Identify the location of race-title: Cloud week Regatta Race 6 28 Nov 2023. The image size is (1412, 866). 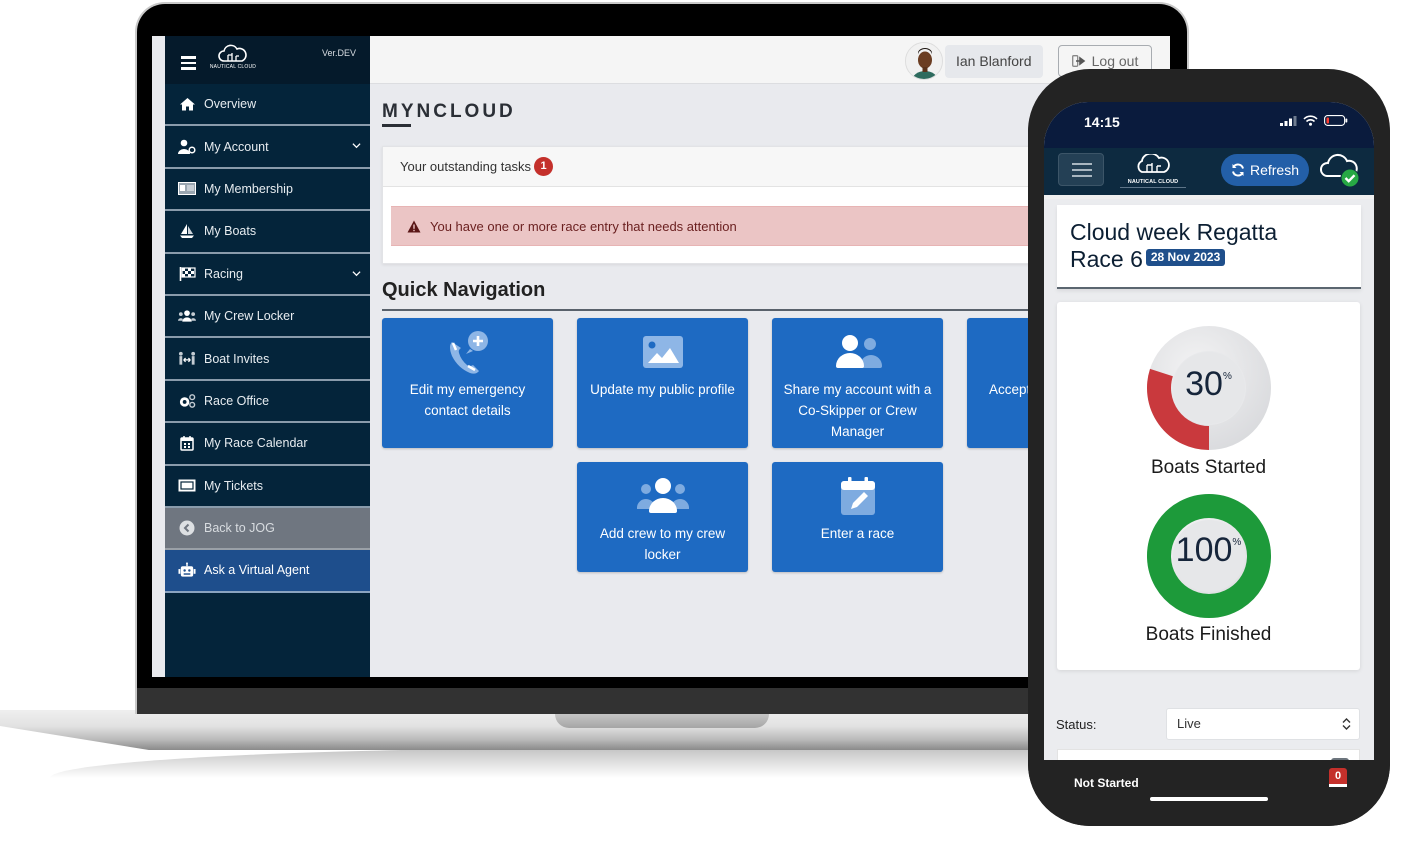
(1173, 246).